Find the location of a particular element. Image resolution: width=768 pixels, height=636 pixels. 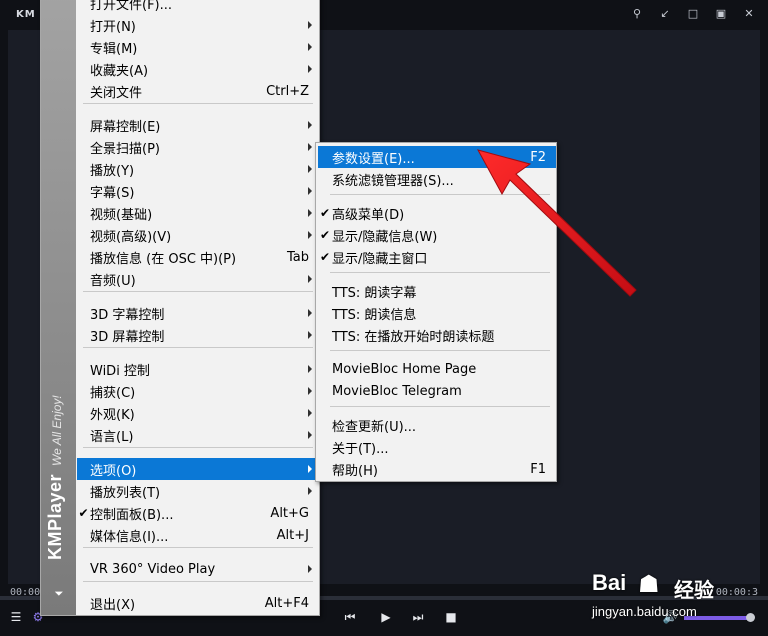

menu-item-label: 语言(L) is located at coordinates (112, 437).